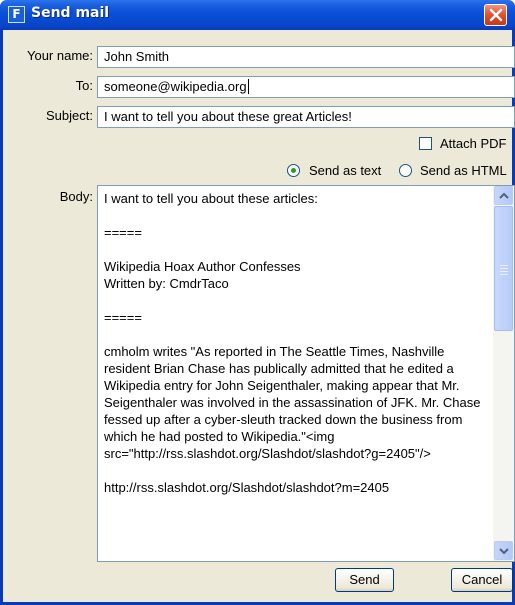 The height and width of the screenshot is (605, 515). I want to click on scroll-down-arrow-icon, so click(504, 551).